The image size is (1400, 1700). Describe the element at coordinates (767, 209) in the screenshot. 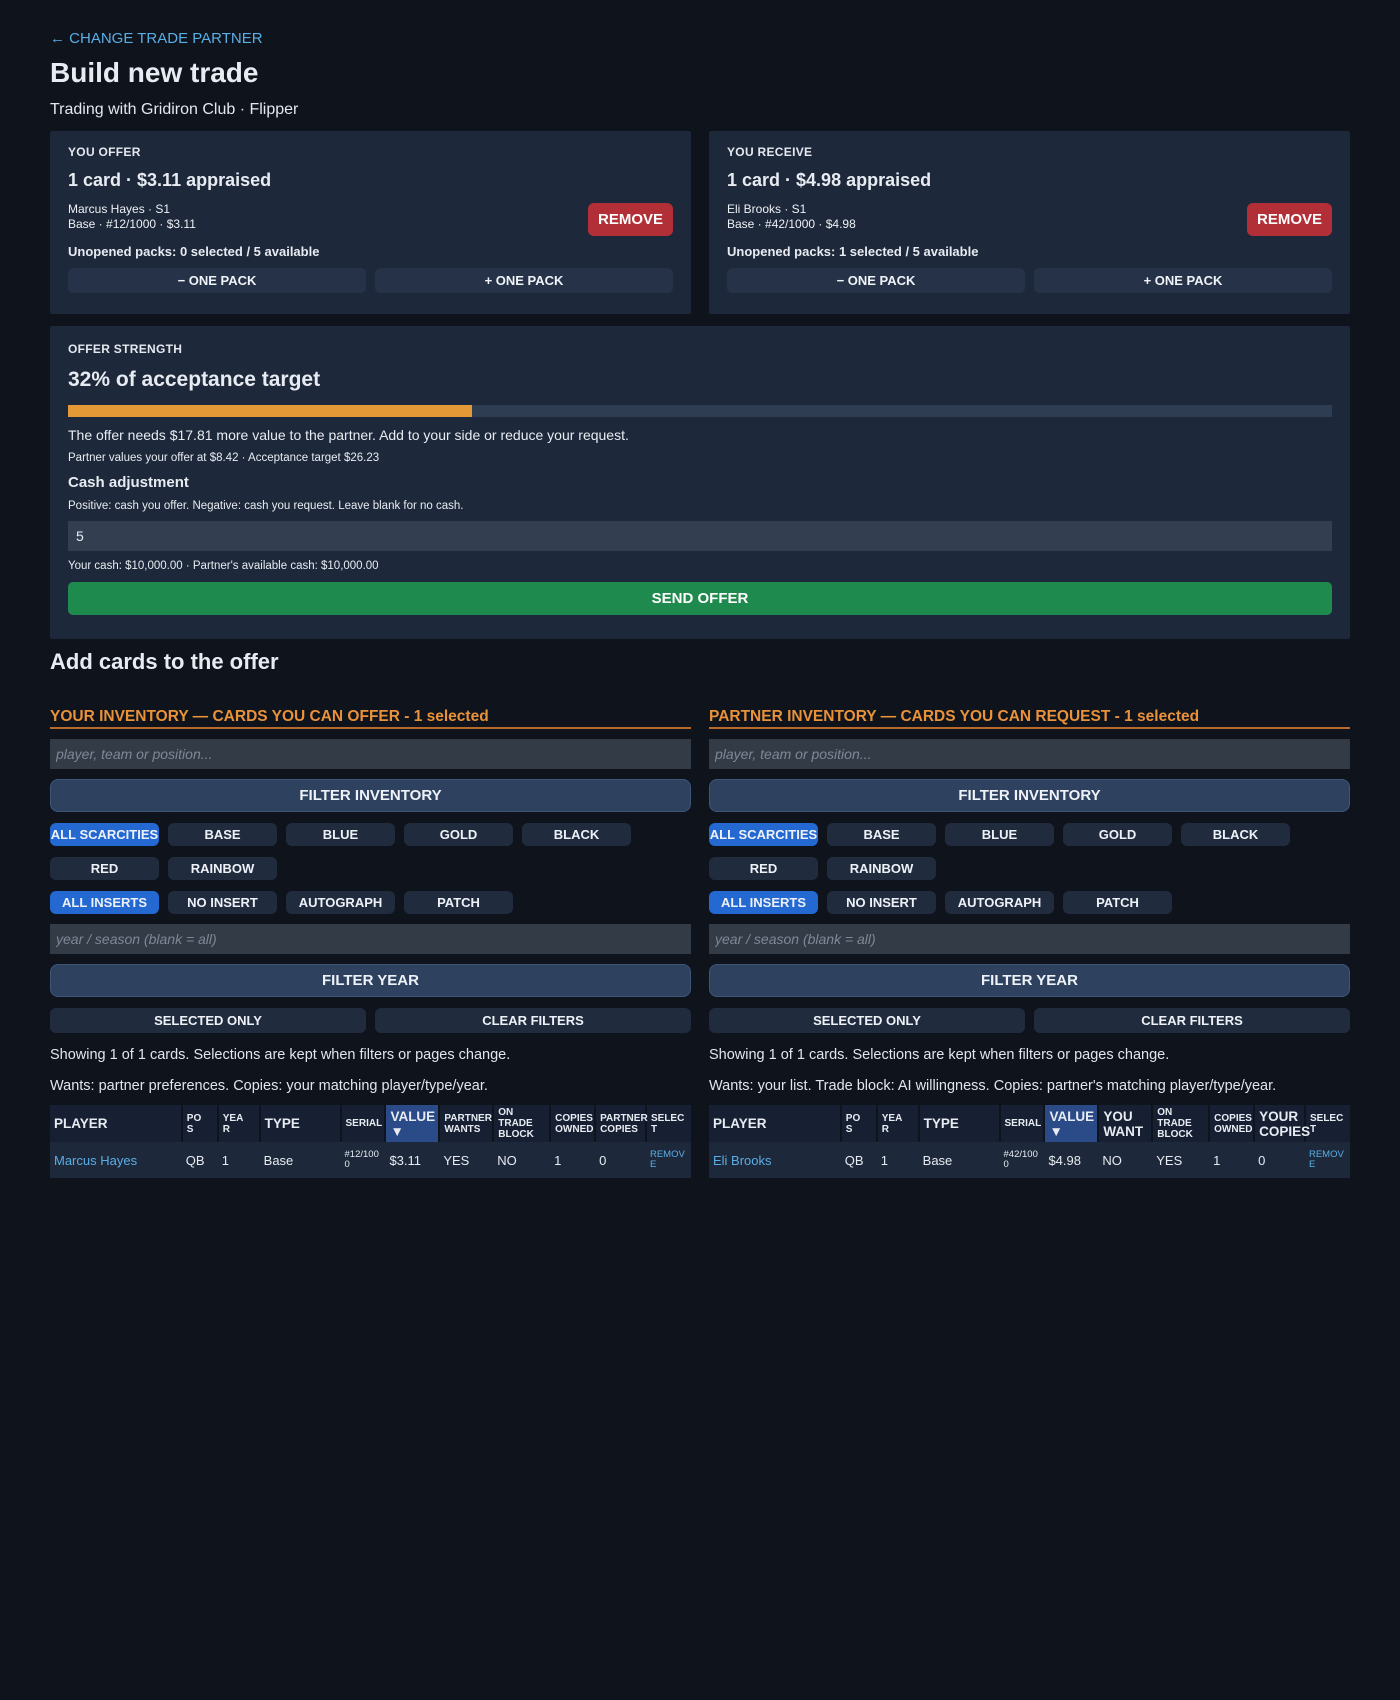

I see `receive-card-name: Eli Brooks · S1` at that location.